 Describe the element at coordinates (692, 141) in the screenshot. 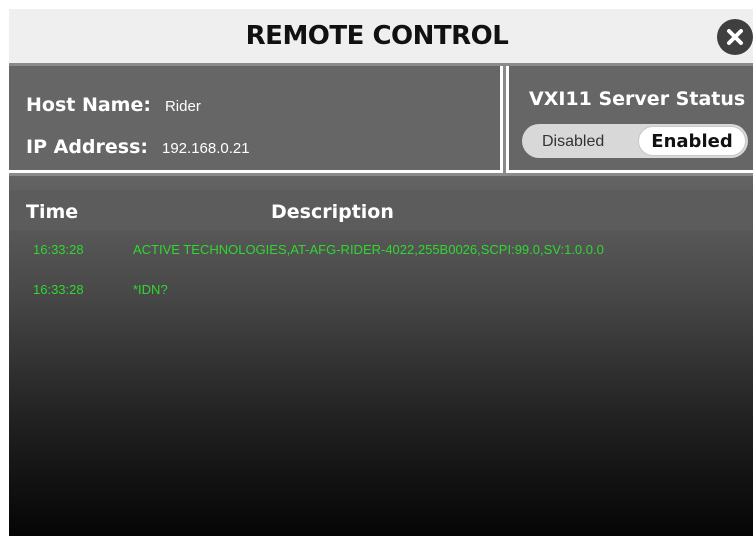

I see `toggle-option-enabled: Enabled` at that location.